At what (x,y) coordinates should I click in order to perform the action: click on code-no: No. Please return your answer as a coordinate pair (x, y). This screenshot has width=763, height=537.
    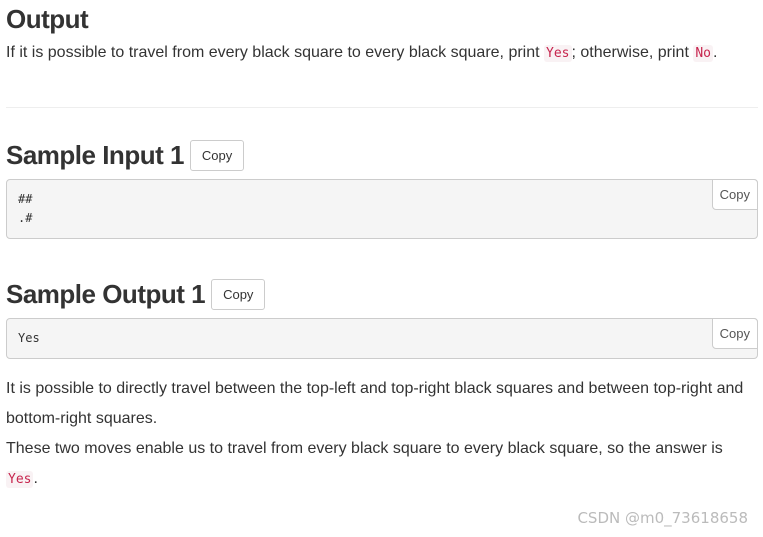
    Looking at the image, I should click on (703, 53).